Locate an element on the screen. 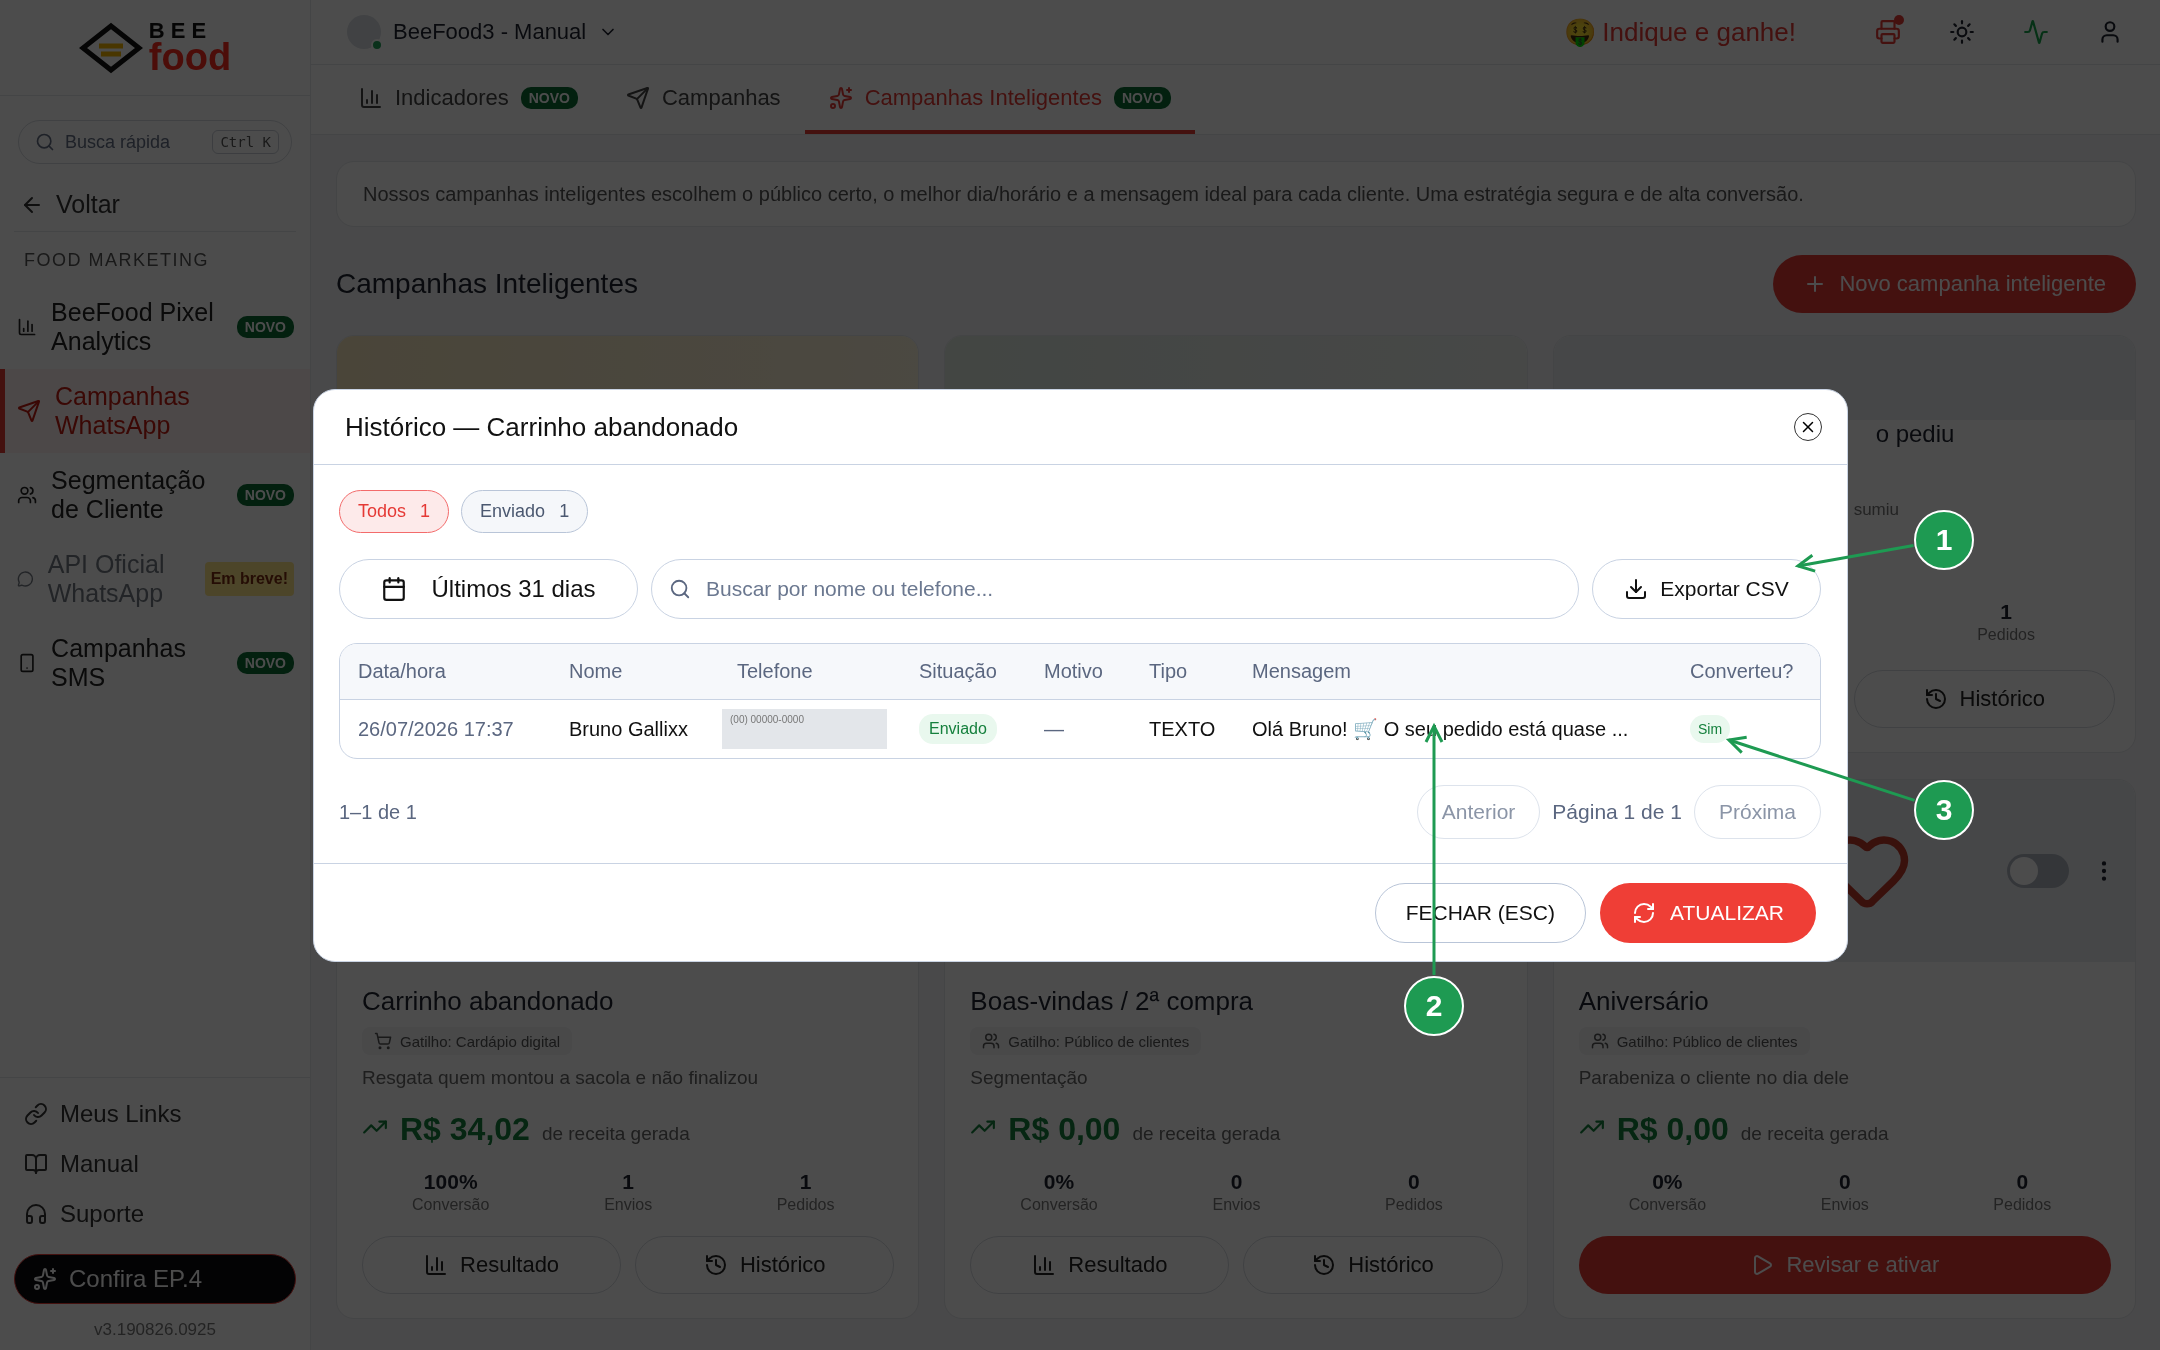 The width and height of the screenshot is (2160, 1350). search-icon is located at coordinates (680, 589).